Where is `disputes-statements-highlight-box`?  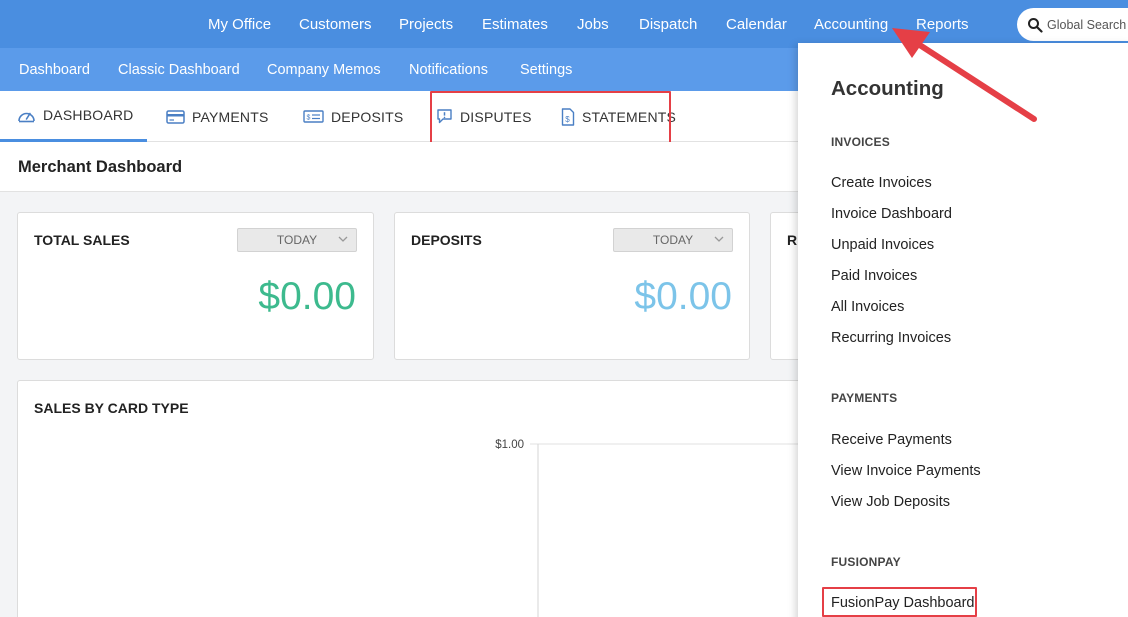
disputes-statements-highlight-box is located at coordinates (550, 118).